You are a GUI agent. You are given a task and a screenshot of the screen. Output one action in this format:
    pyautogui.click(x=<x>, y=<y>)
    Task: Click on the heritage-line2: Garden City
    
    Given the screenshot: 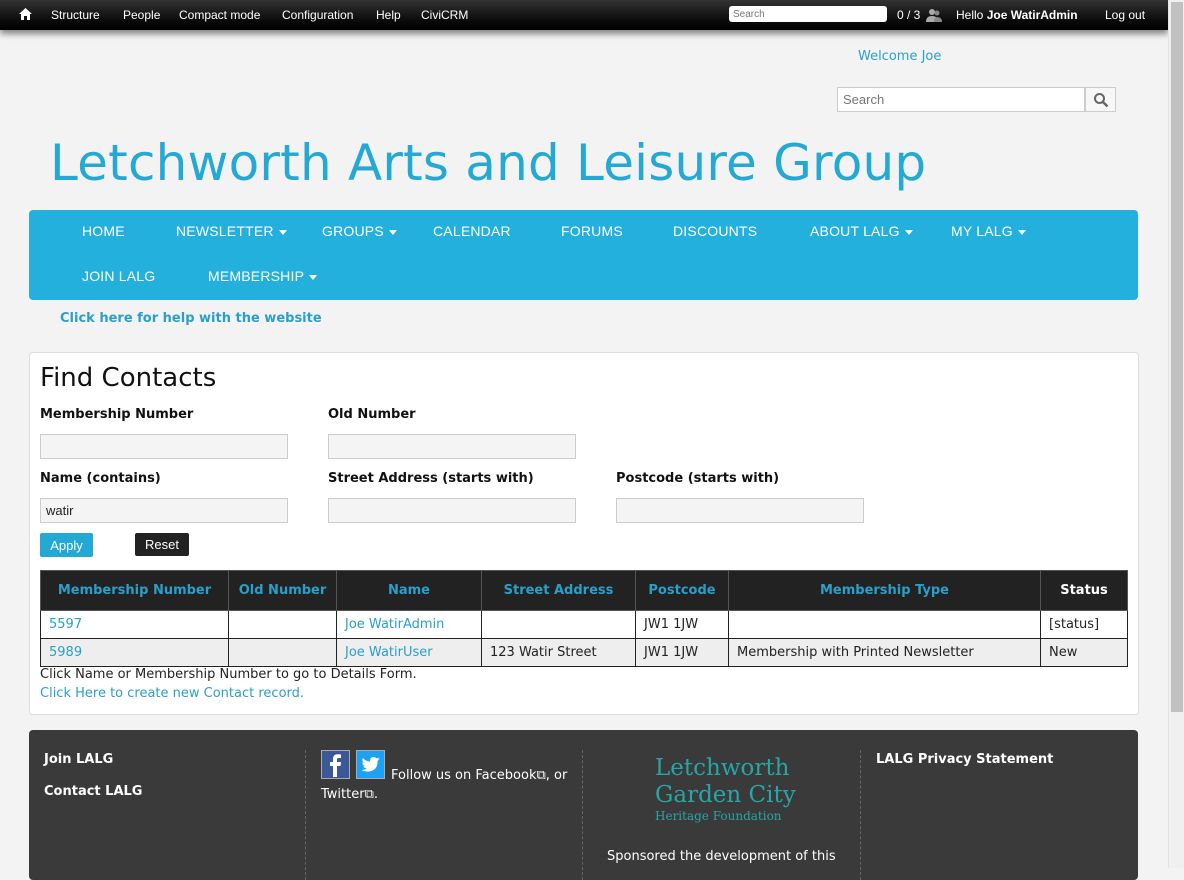 What is the action you would take?
    pyautogui.click(x=725, y=795)
    